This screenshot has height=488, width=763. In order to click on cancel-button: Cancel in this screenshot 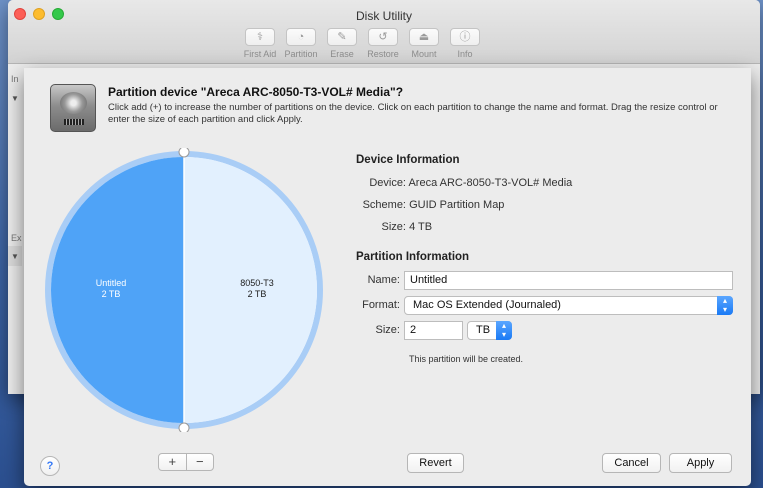, I will do `click(631, 463)`.